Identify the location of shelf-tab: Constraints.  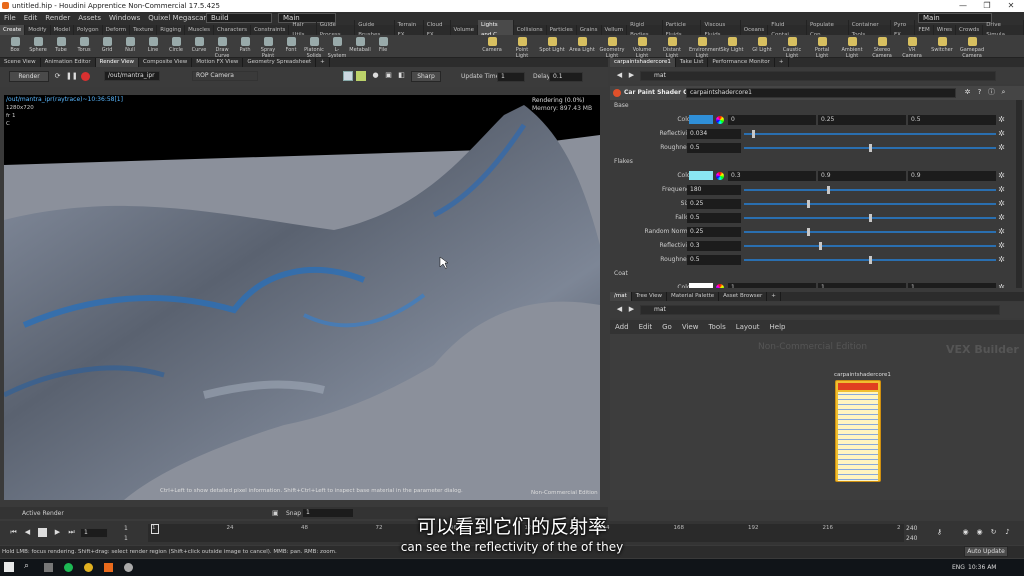
(270, 30).